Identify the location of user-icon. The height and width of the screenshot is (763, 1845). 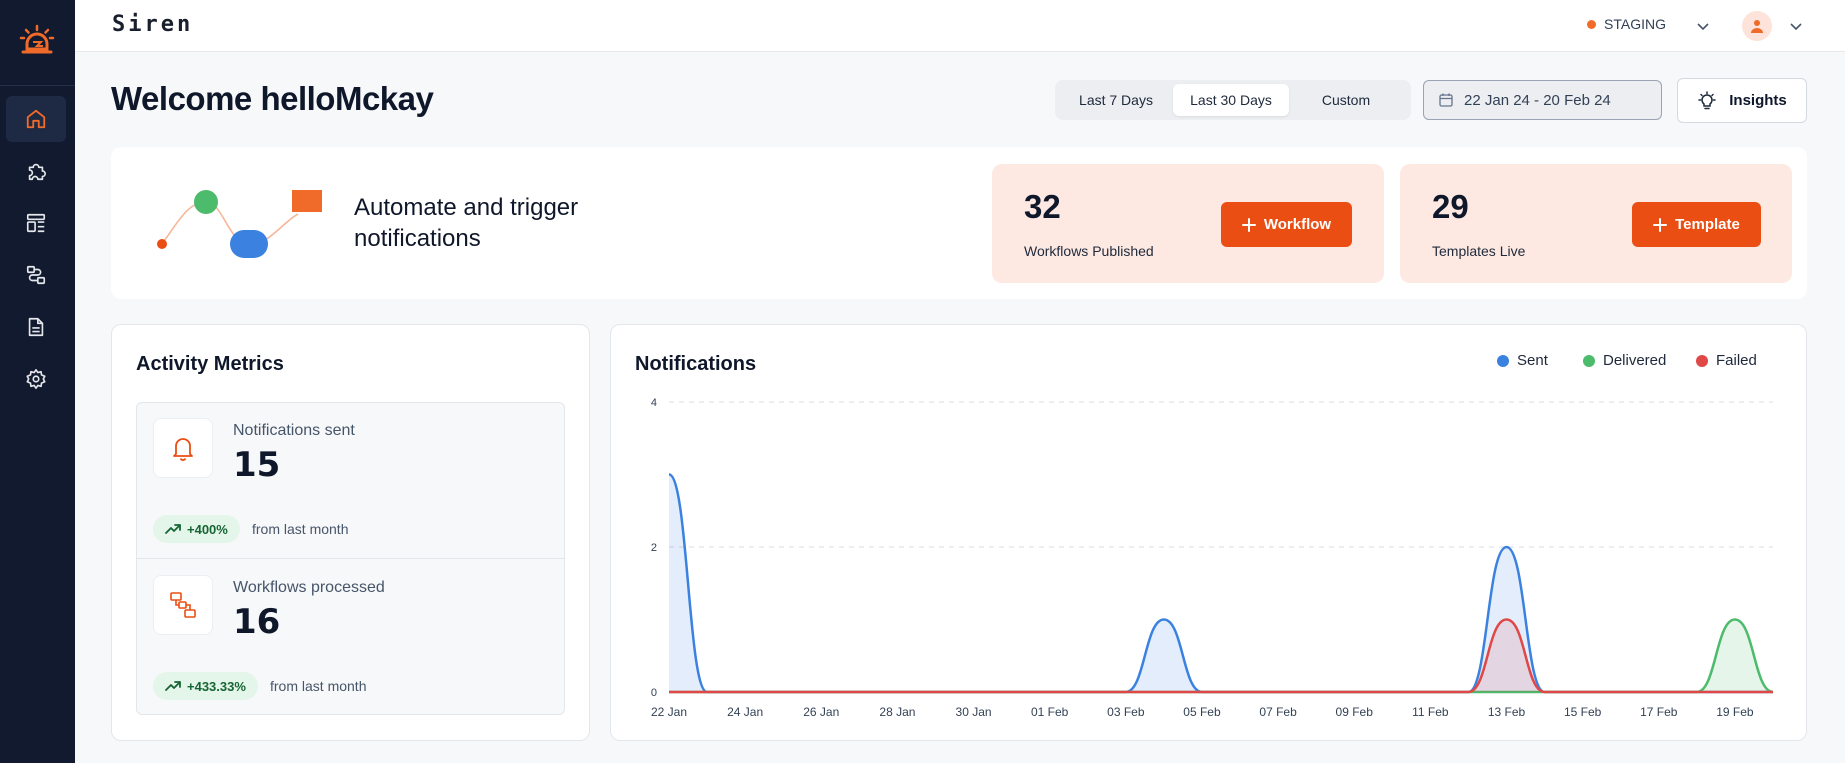
(1757, 26).